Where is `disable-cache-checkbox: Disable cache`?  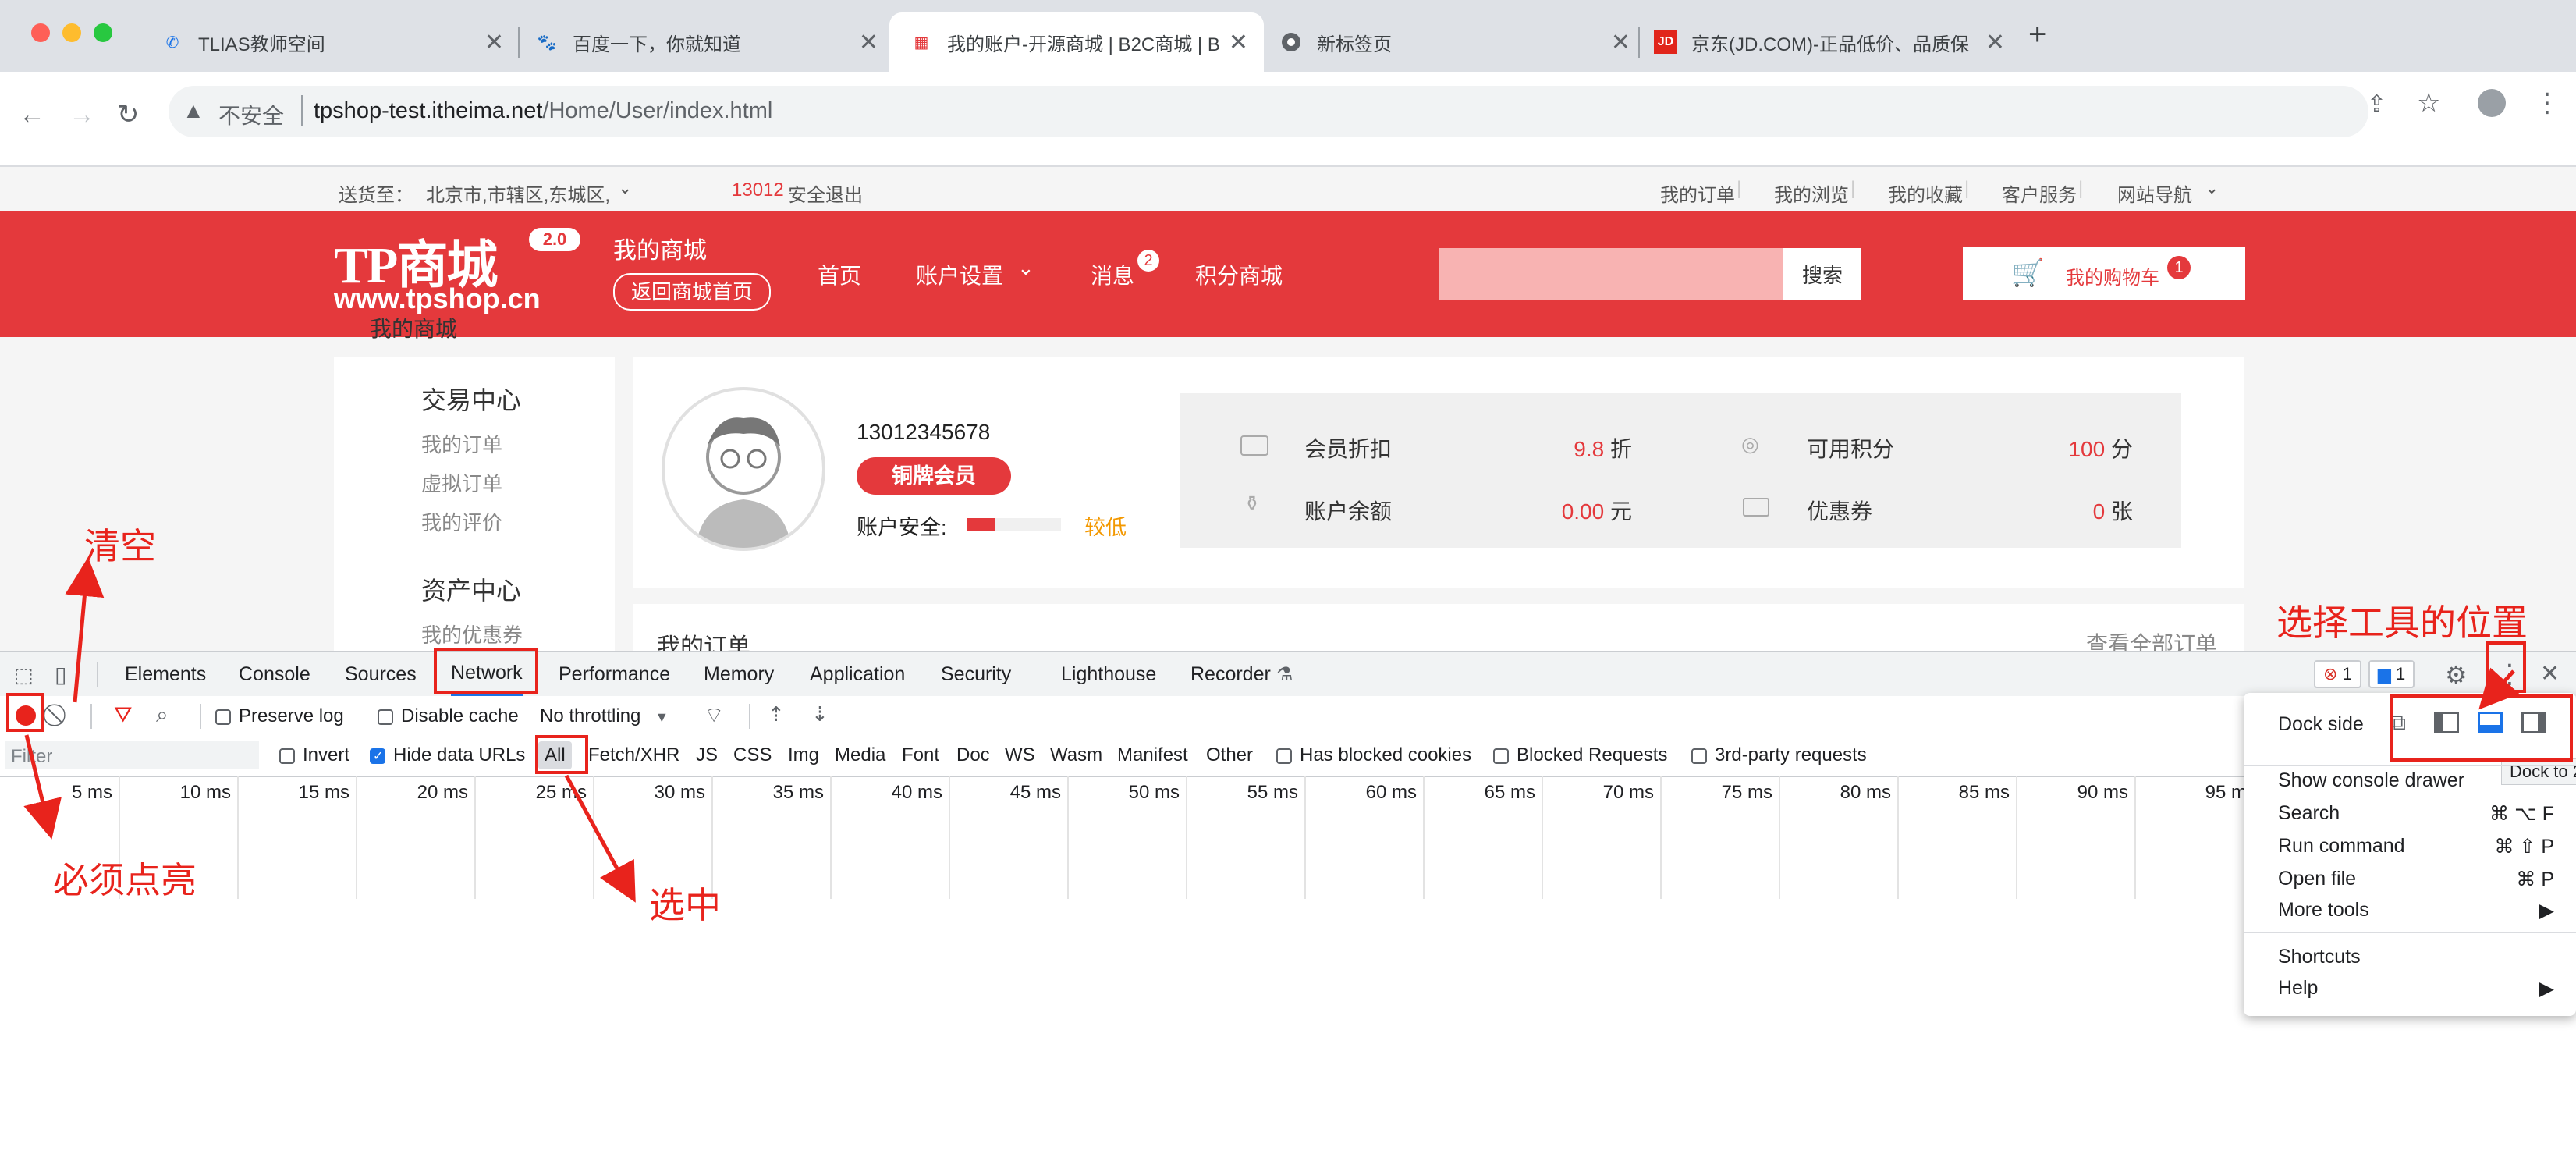
disable-cache-checkbox: Disable cache is located at coordinates (448, 716).